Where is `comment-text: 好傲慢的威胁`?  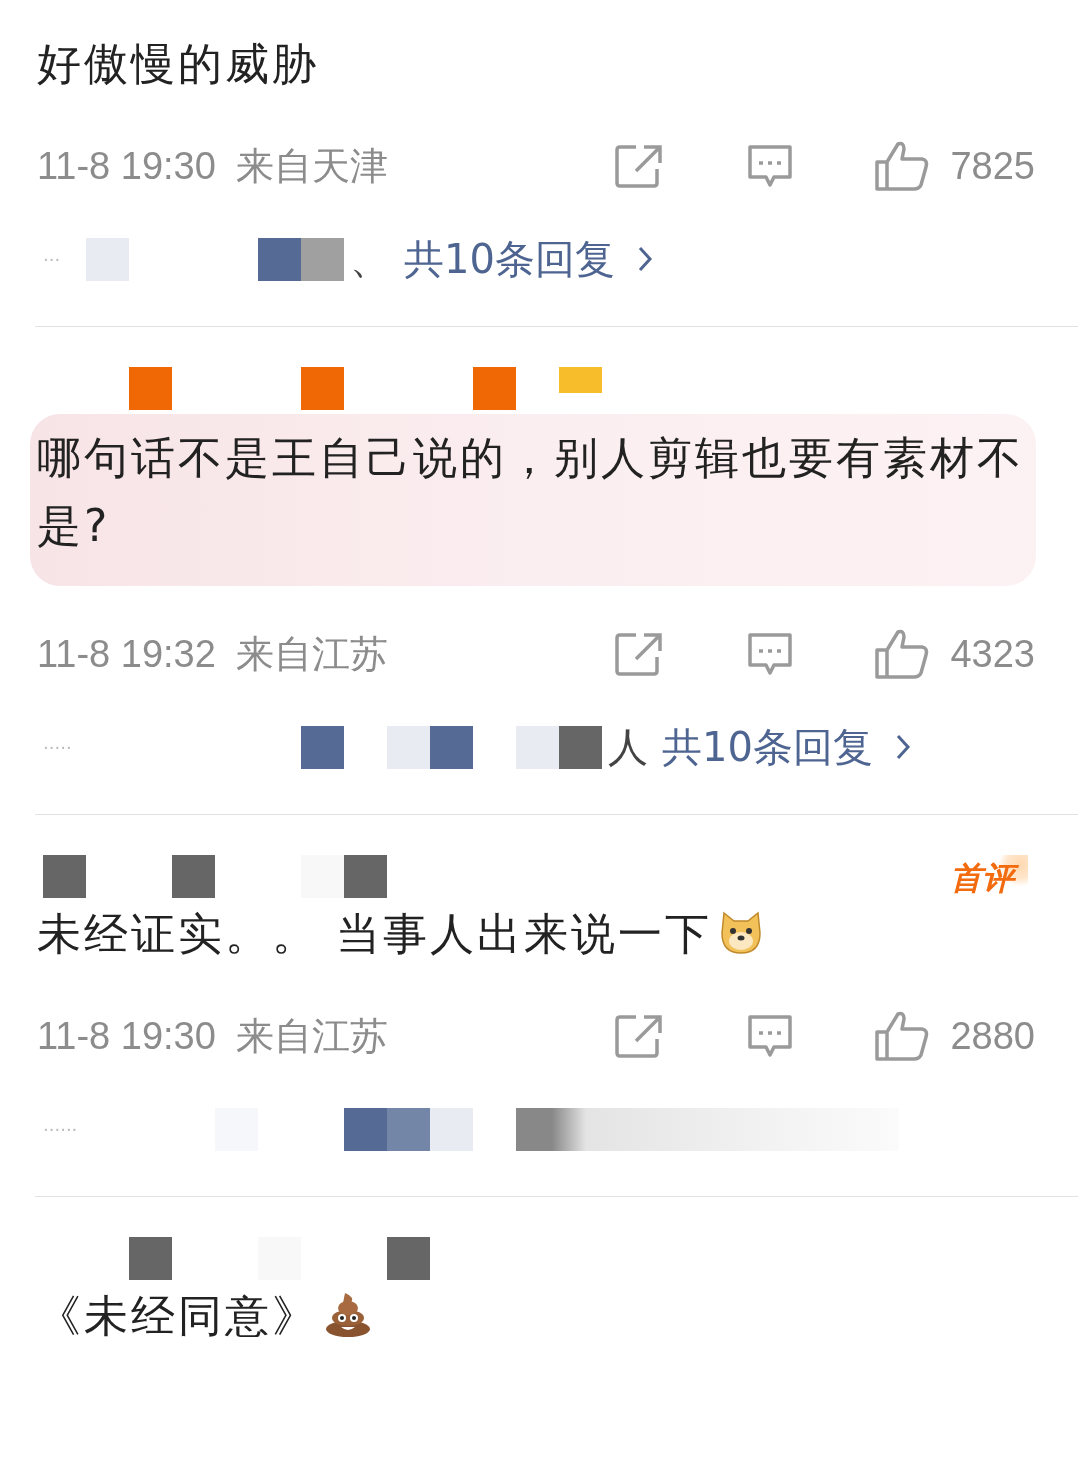 comment-text: 好傲慢的威胁 is located at coordinates (178, 63).